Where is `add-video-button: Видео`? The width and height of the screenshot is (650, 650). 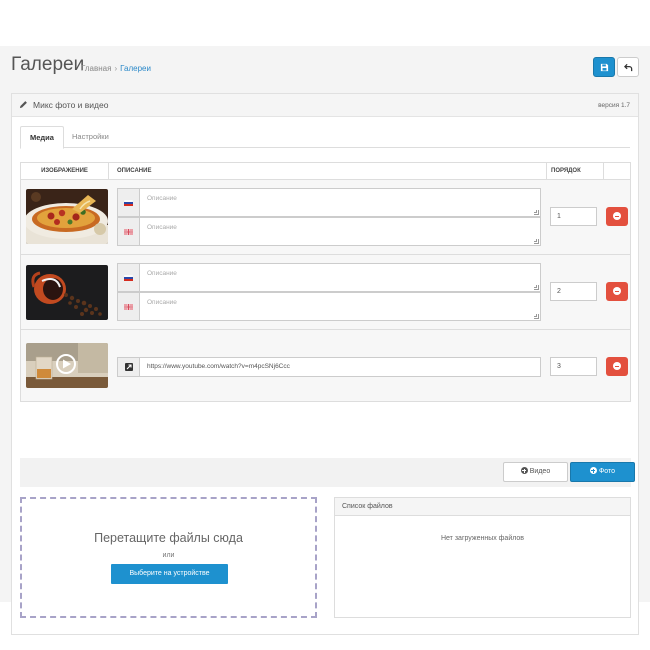
add-video-button: Видео is located at coordinates (535, 472).